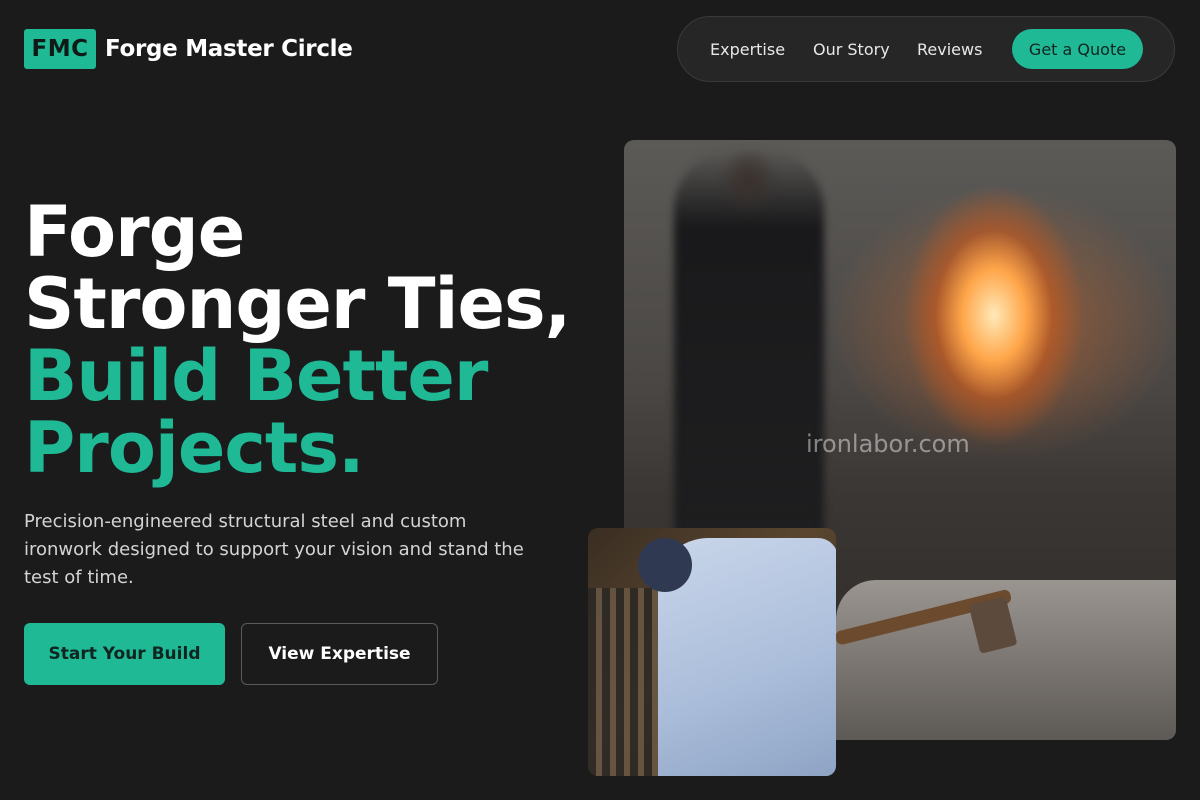 The image size is (1200, 800). What do you see at coordinates (134, 232) in the screenshot?
I see `hero-title-line-1: Forge` at bounding box center [134, 232].